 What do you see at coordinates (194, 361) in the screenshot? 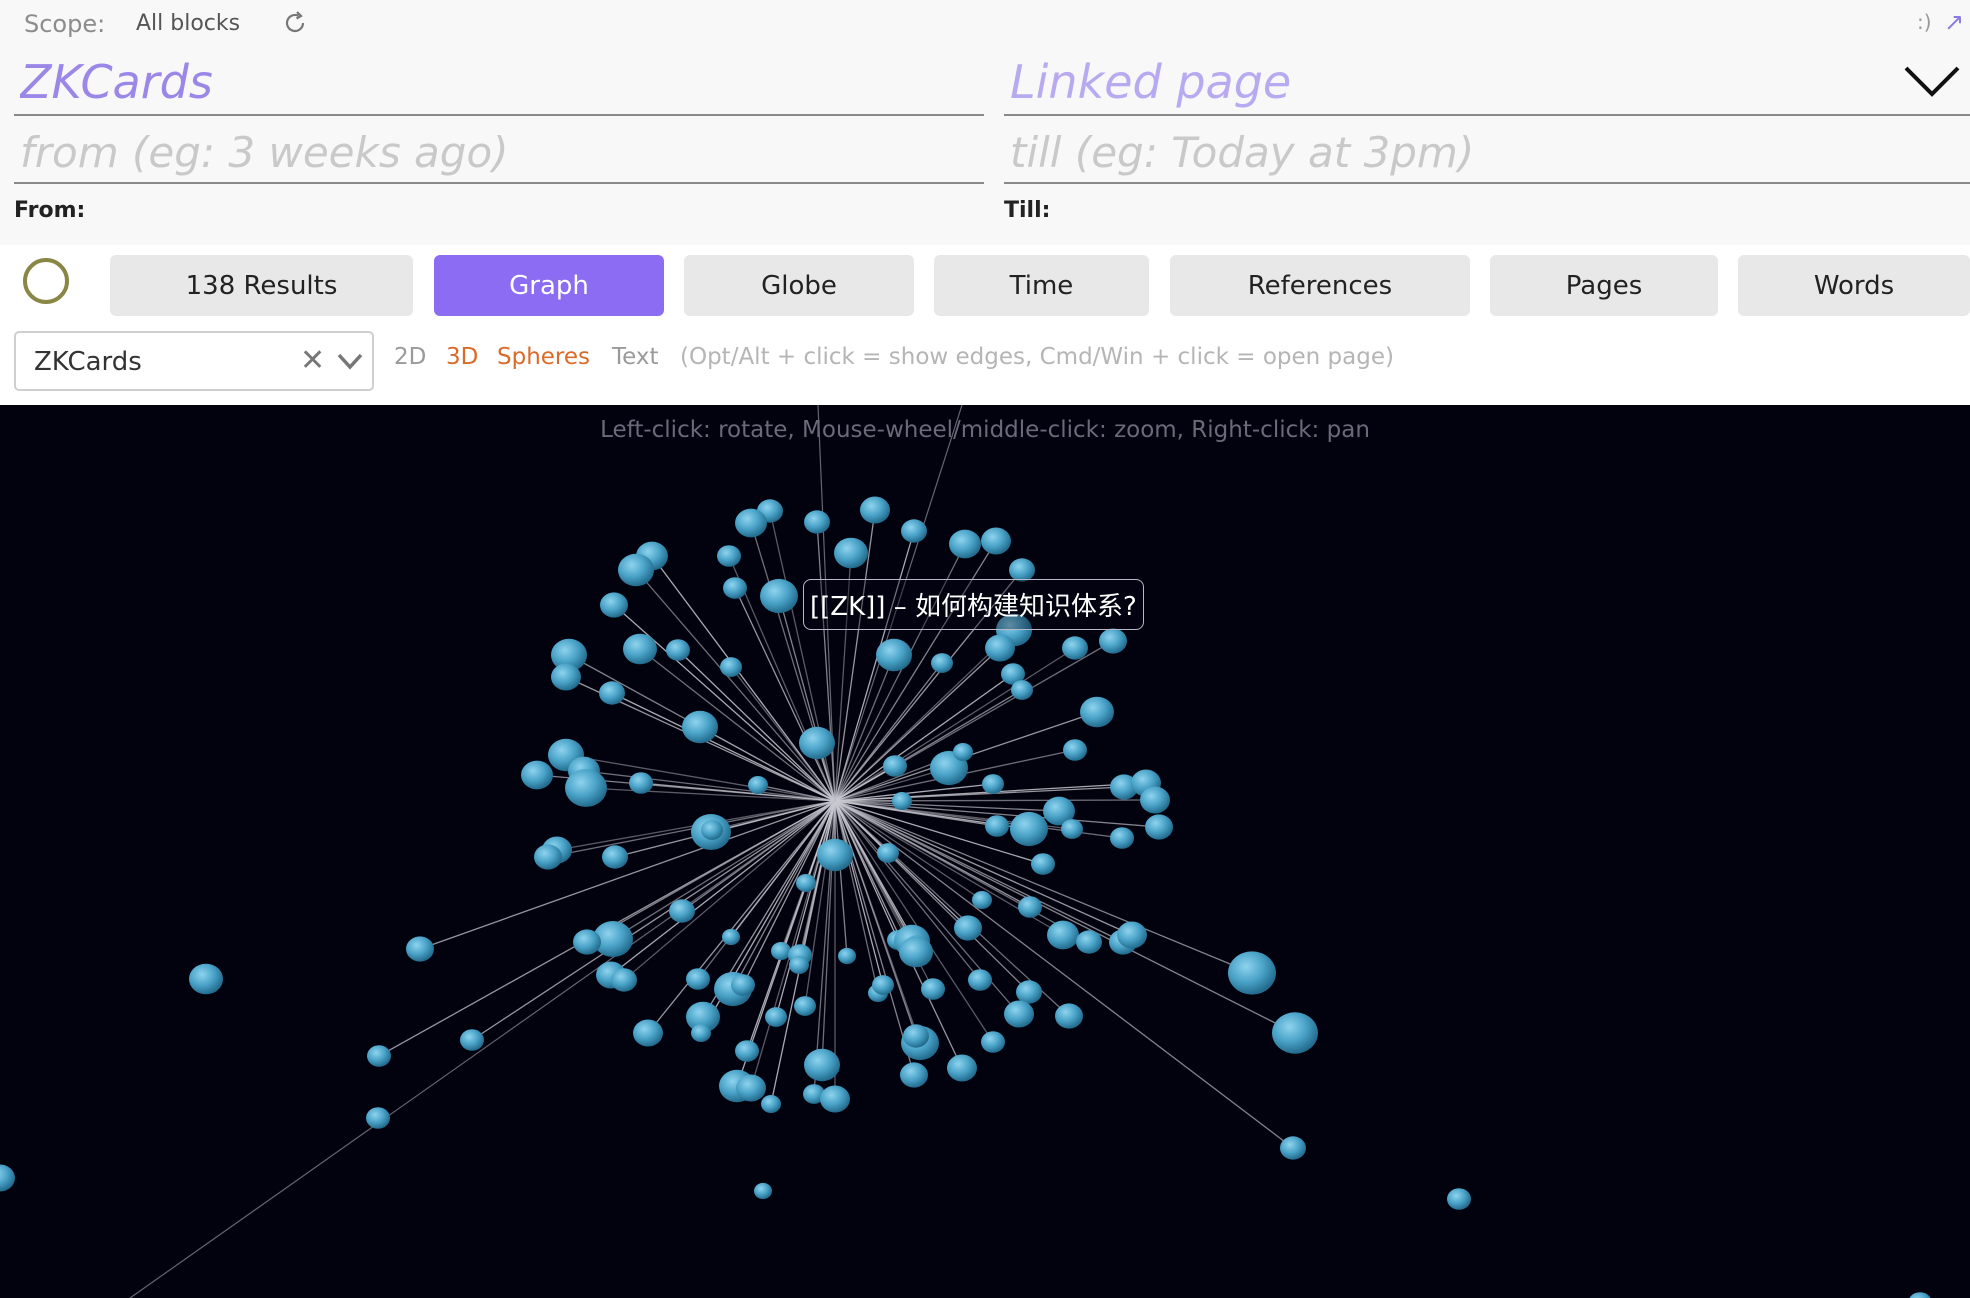
I see `page-select: ZKCards ✕` at bounding box center [194, 361].